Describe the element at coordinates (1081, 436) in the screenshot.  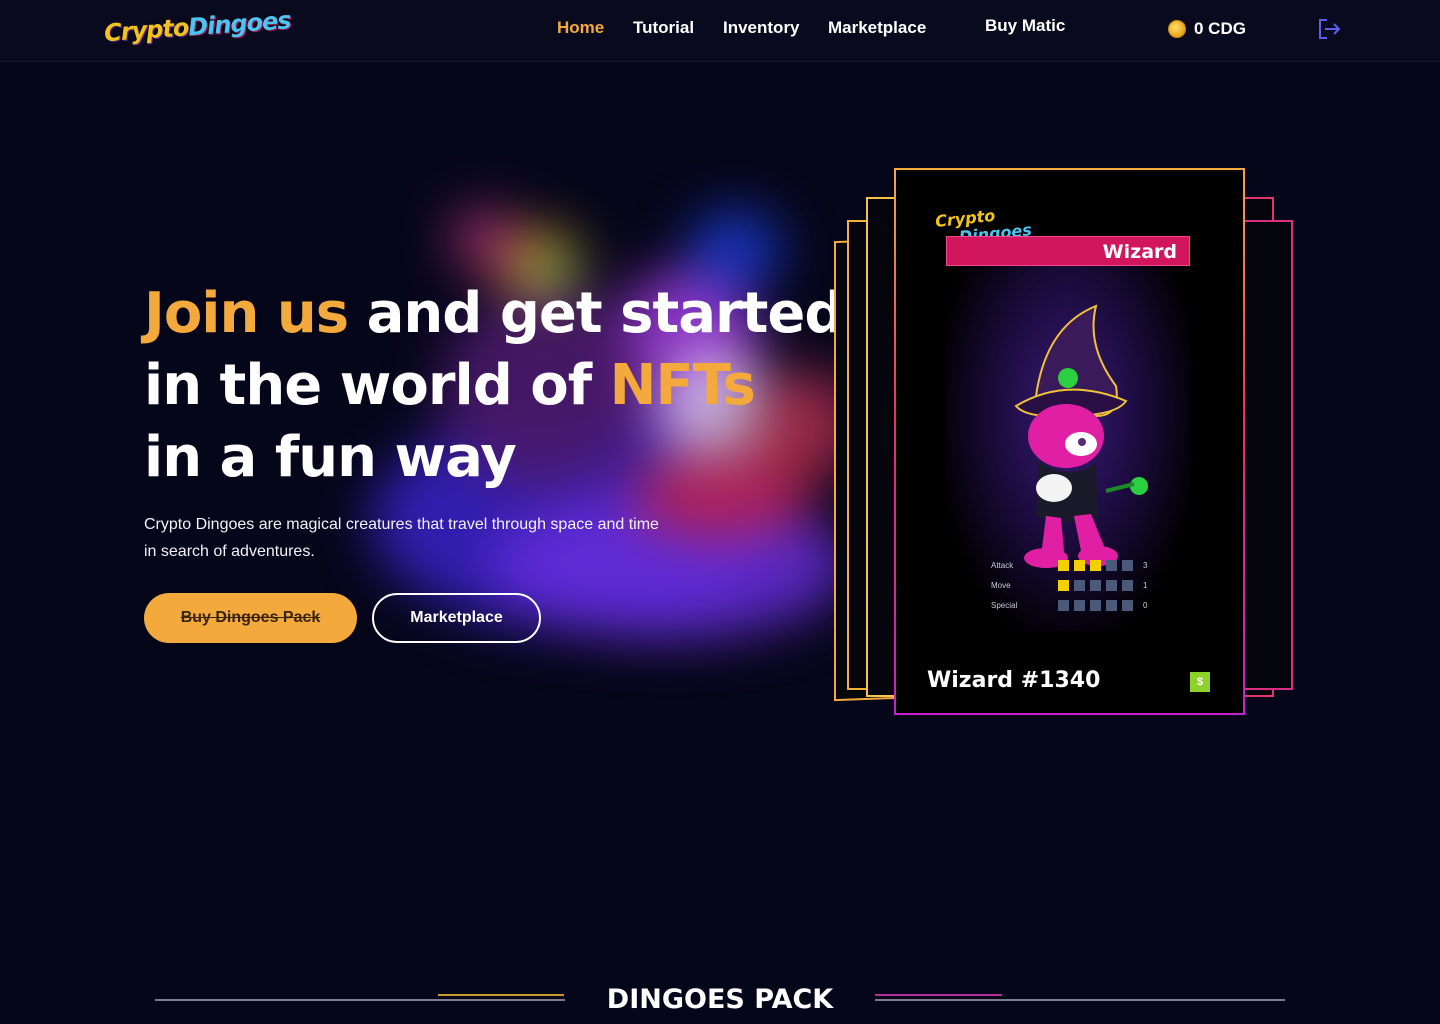
I see `wizard-character-illustration` at that location.